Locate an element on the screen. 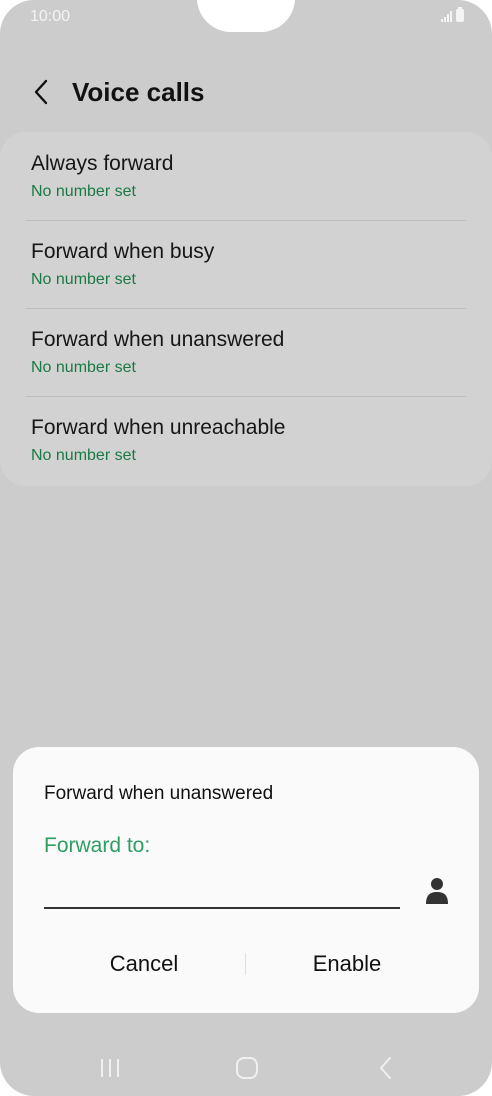 The height and width of the screenshot is (1096, 492). cancel-button: Cancel is located at coordinates (144, 963).